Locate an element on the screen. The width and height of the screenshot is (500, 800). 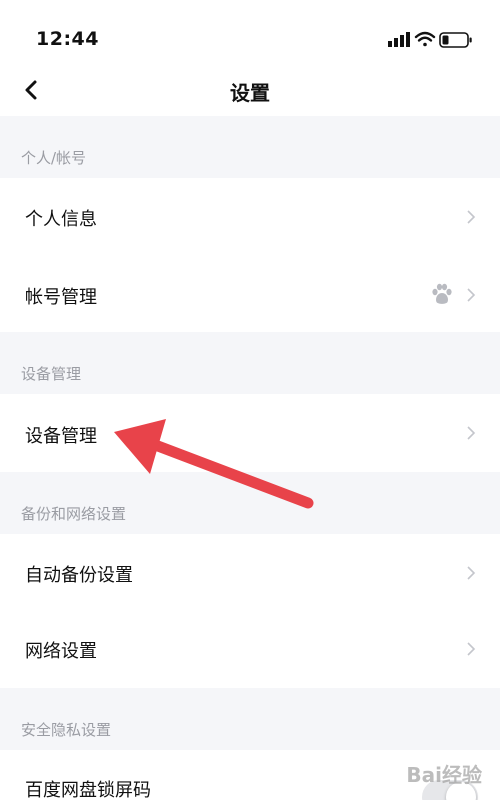
list-item-label: 百度网盘锁屏码 is located at coordinates (88, 790).